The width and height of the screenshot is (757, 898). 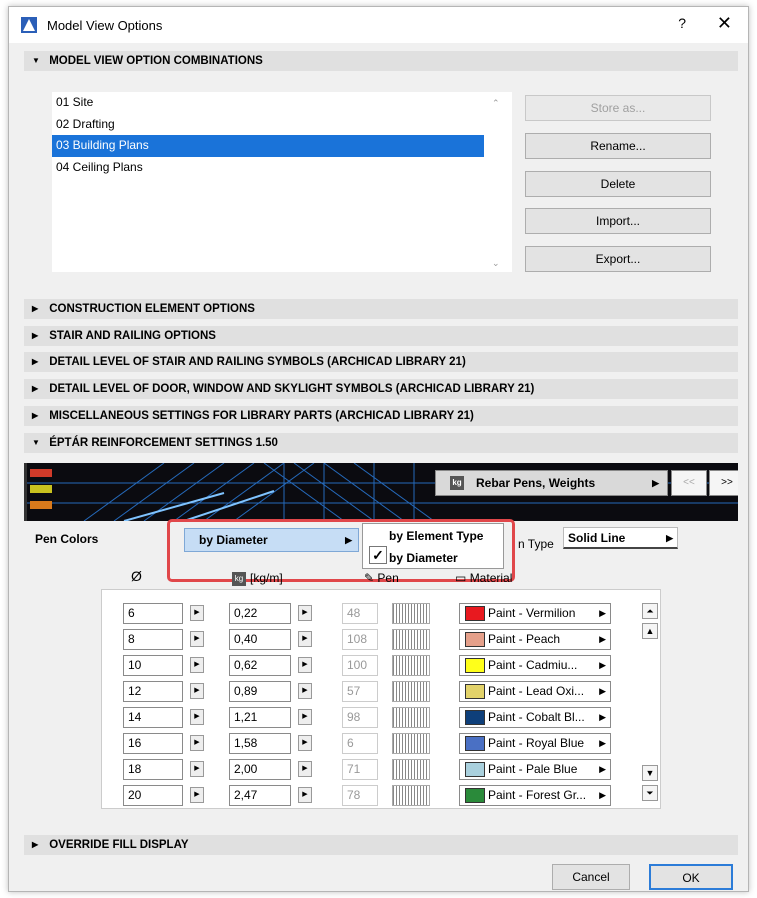 I want to click on next-page-button: >>, so click(x=723, y=483).